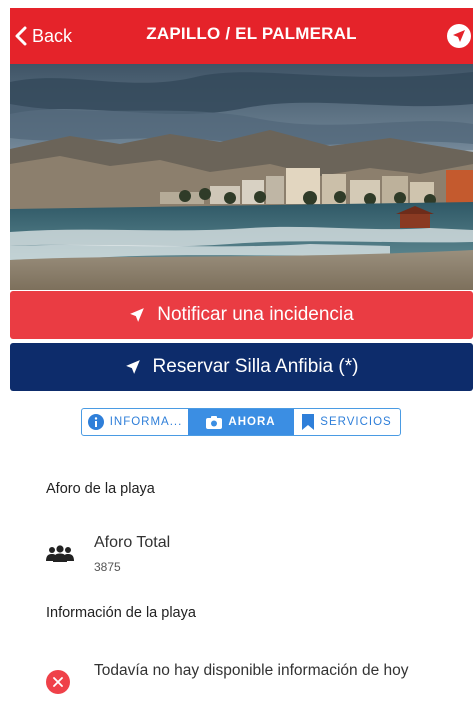  What do you see at coordinates (58, 682) in the screenshot?
I see `error-icon` at bounding box center [58, 682].